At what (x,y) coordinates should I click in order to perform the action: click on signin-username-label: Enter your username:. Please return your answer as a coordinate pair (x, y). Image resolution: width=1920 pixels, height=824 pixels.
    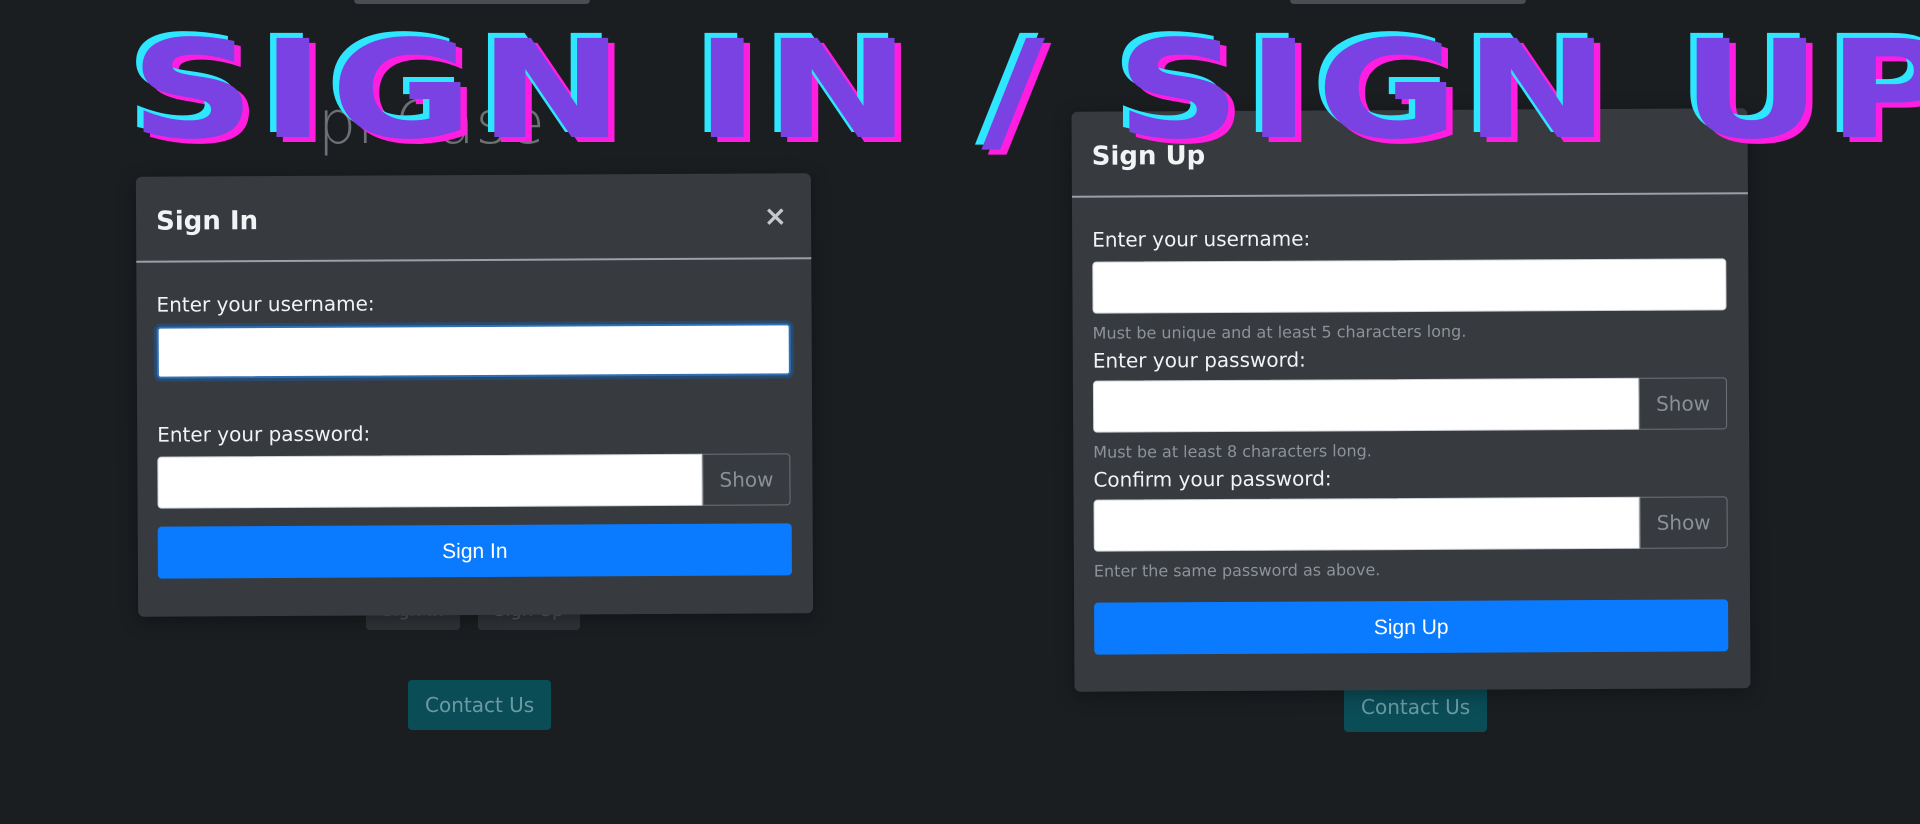
    Looking at the image, I should click on (265, 304).